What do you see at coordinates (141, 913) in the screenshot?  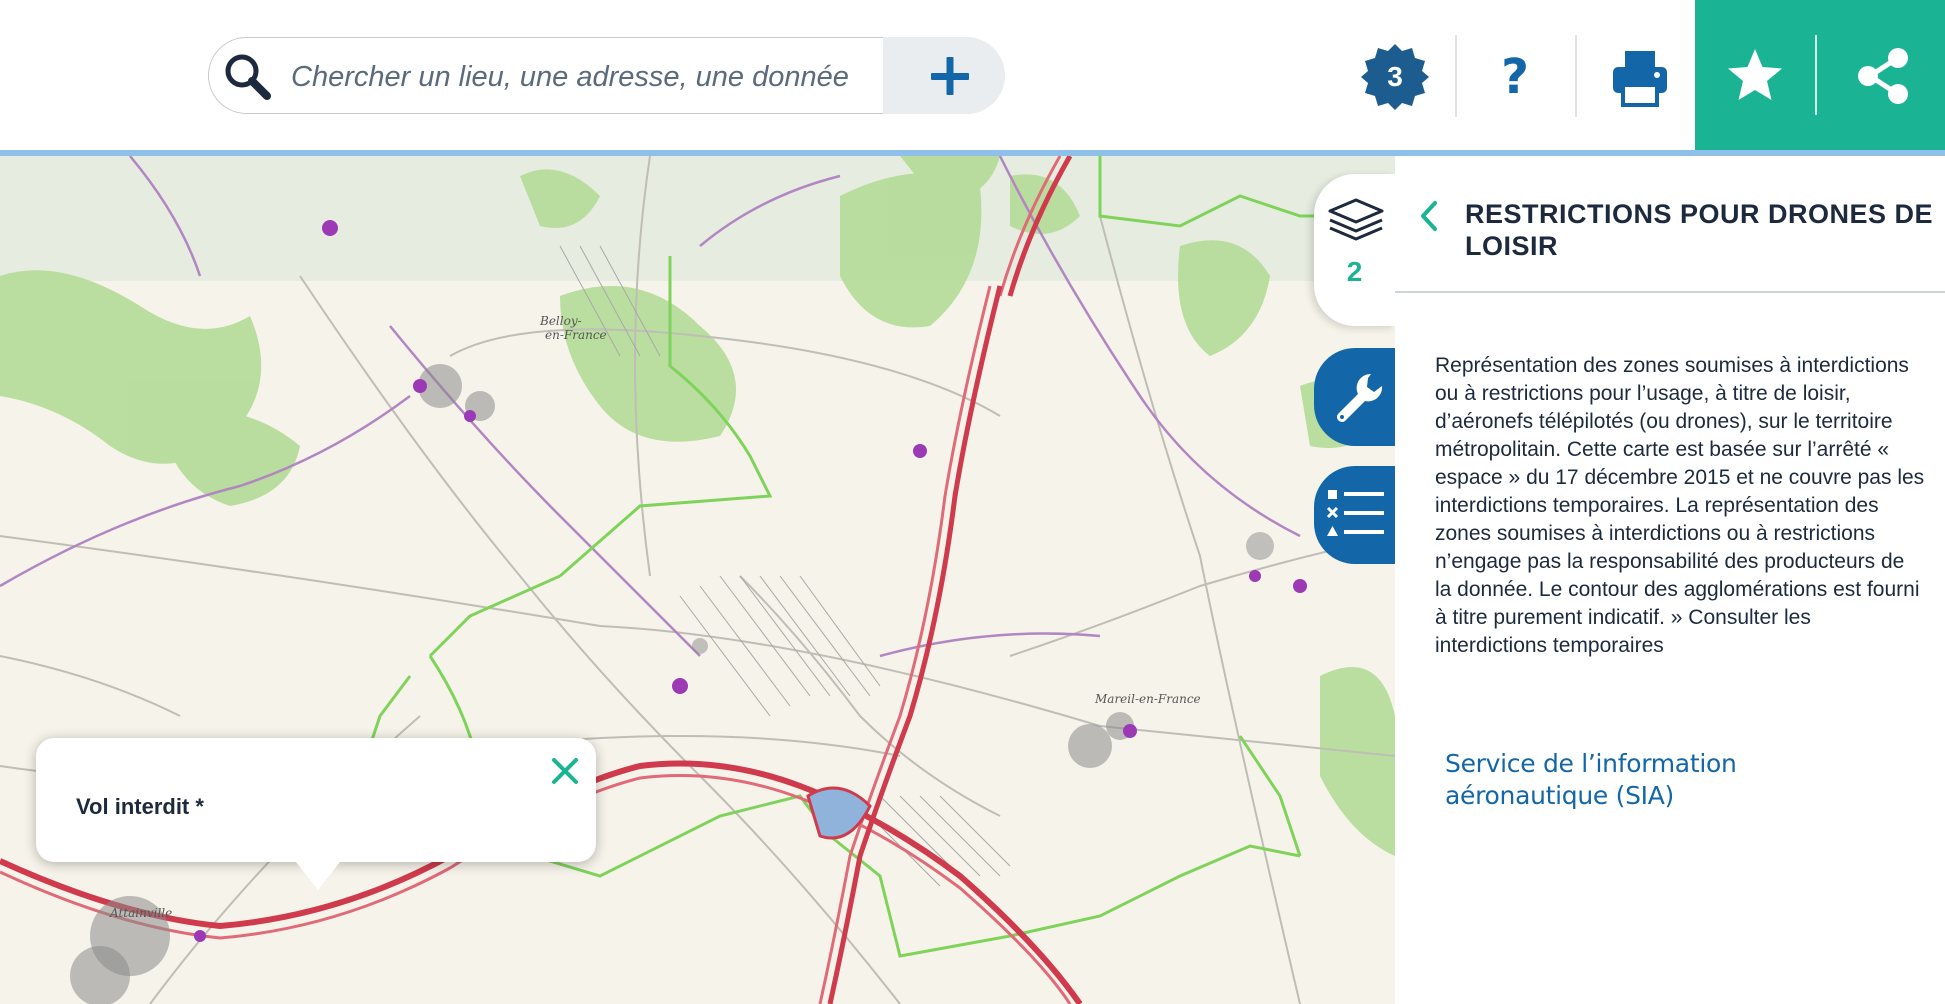 I see `map-town-label: Attainville` at bounding box center [141, 913].